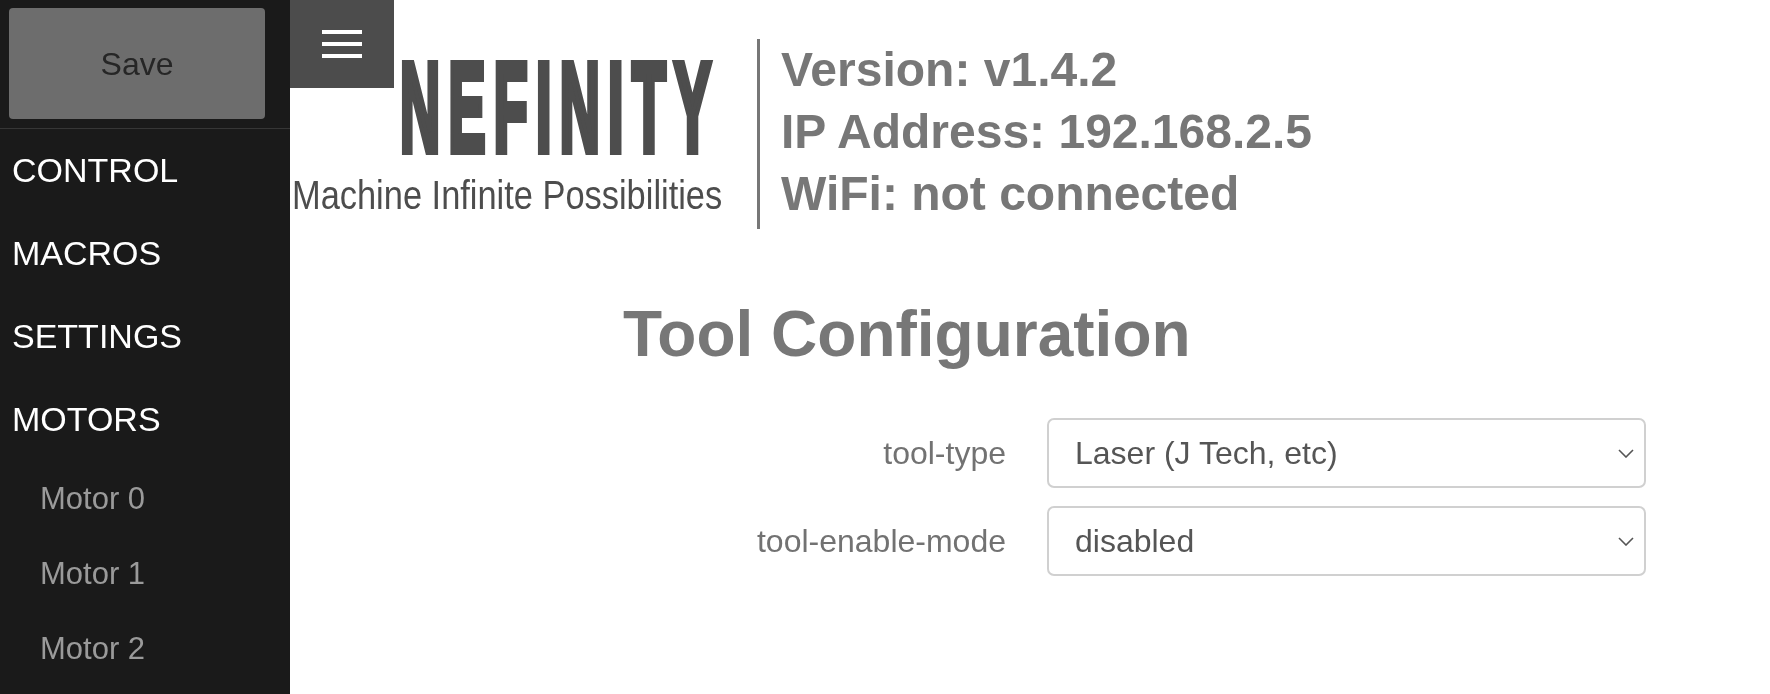 The height and width of the screenshot is (694, 1770). I want to click on nav-link: MOTORS, so click(86, 419).